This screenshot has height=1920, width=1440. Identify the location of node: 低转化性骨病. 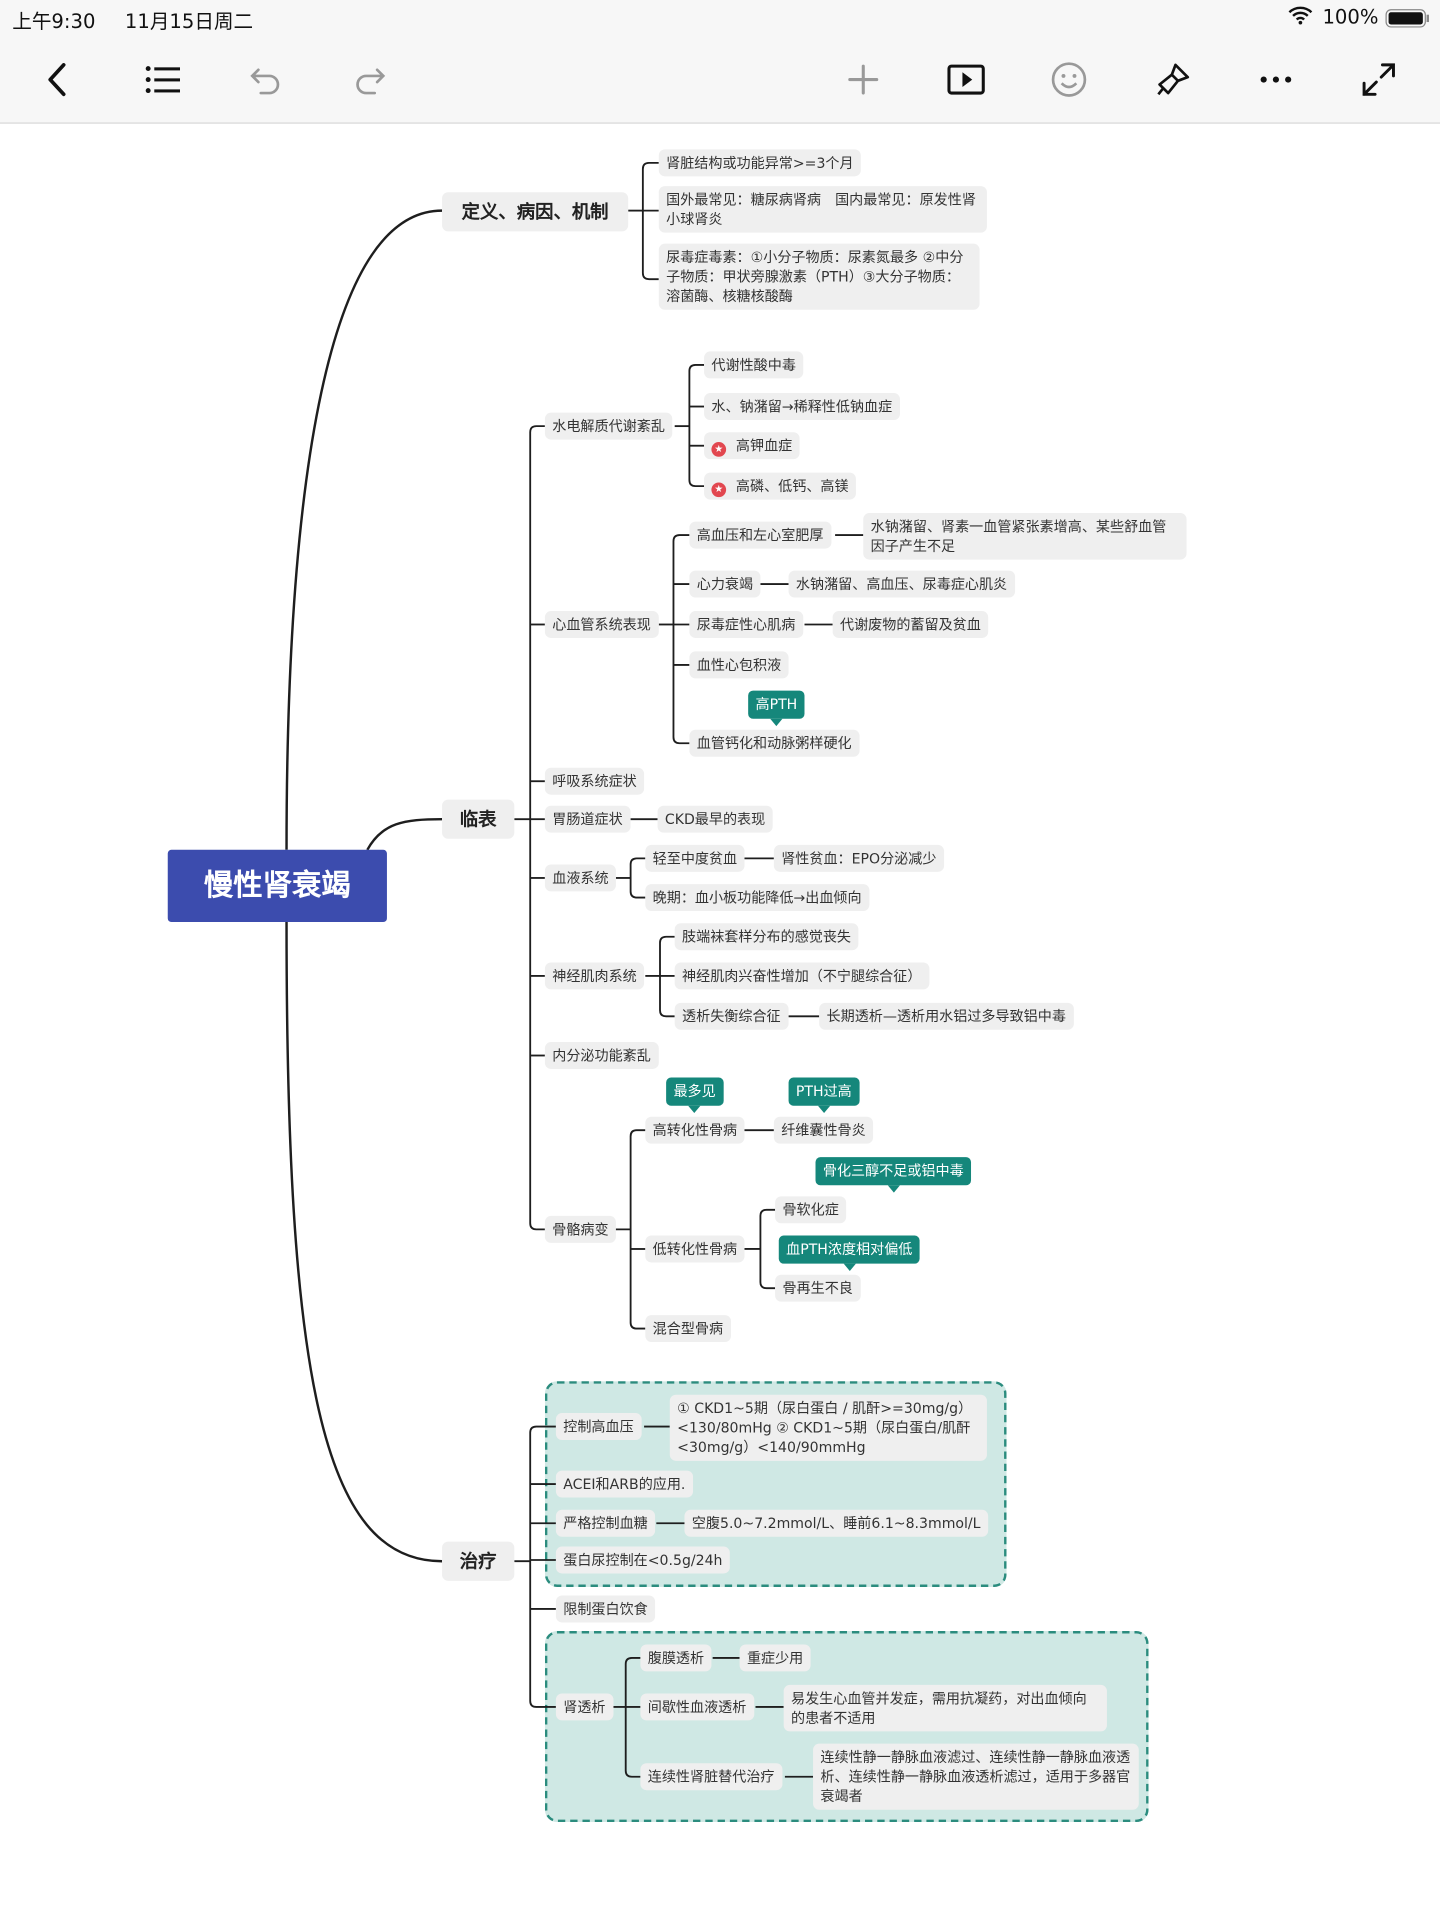
(695, 1249).